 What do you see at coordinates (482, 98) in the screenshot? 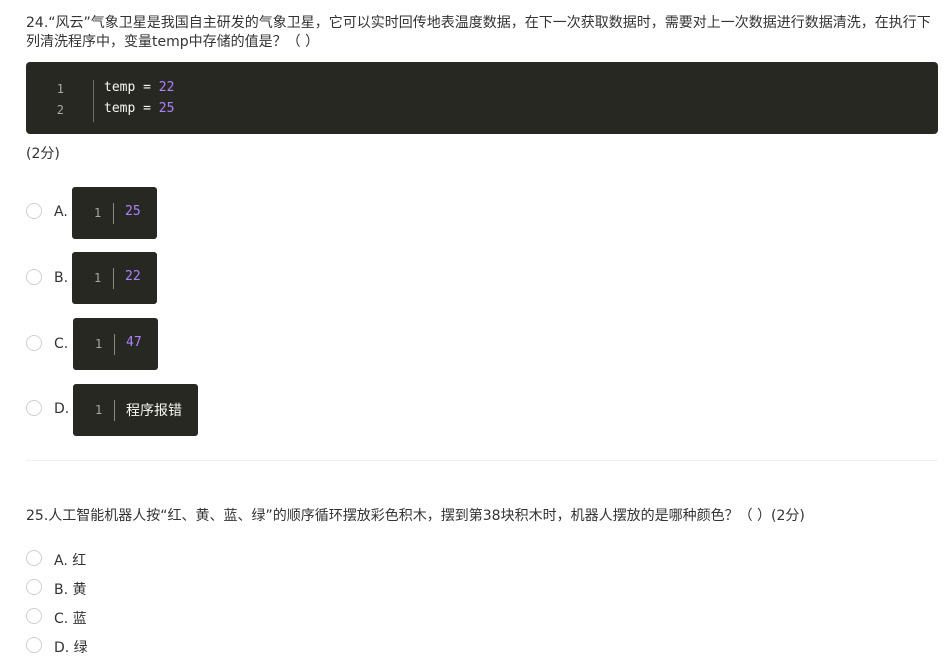
I see `code-block: 1 temp = 22 2 temp = 25` at bounding box center [482, 98].